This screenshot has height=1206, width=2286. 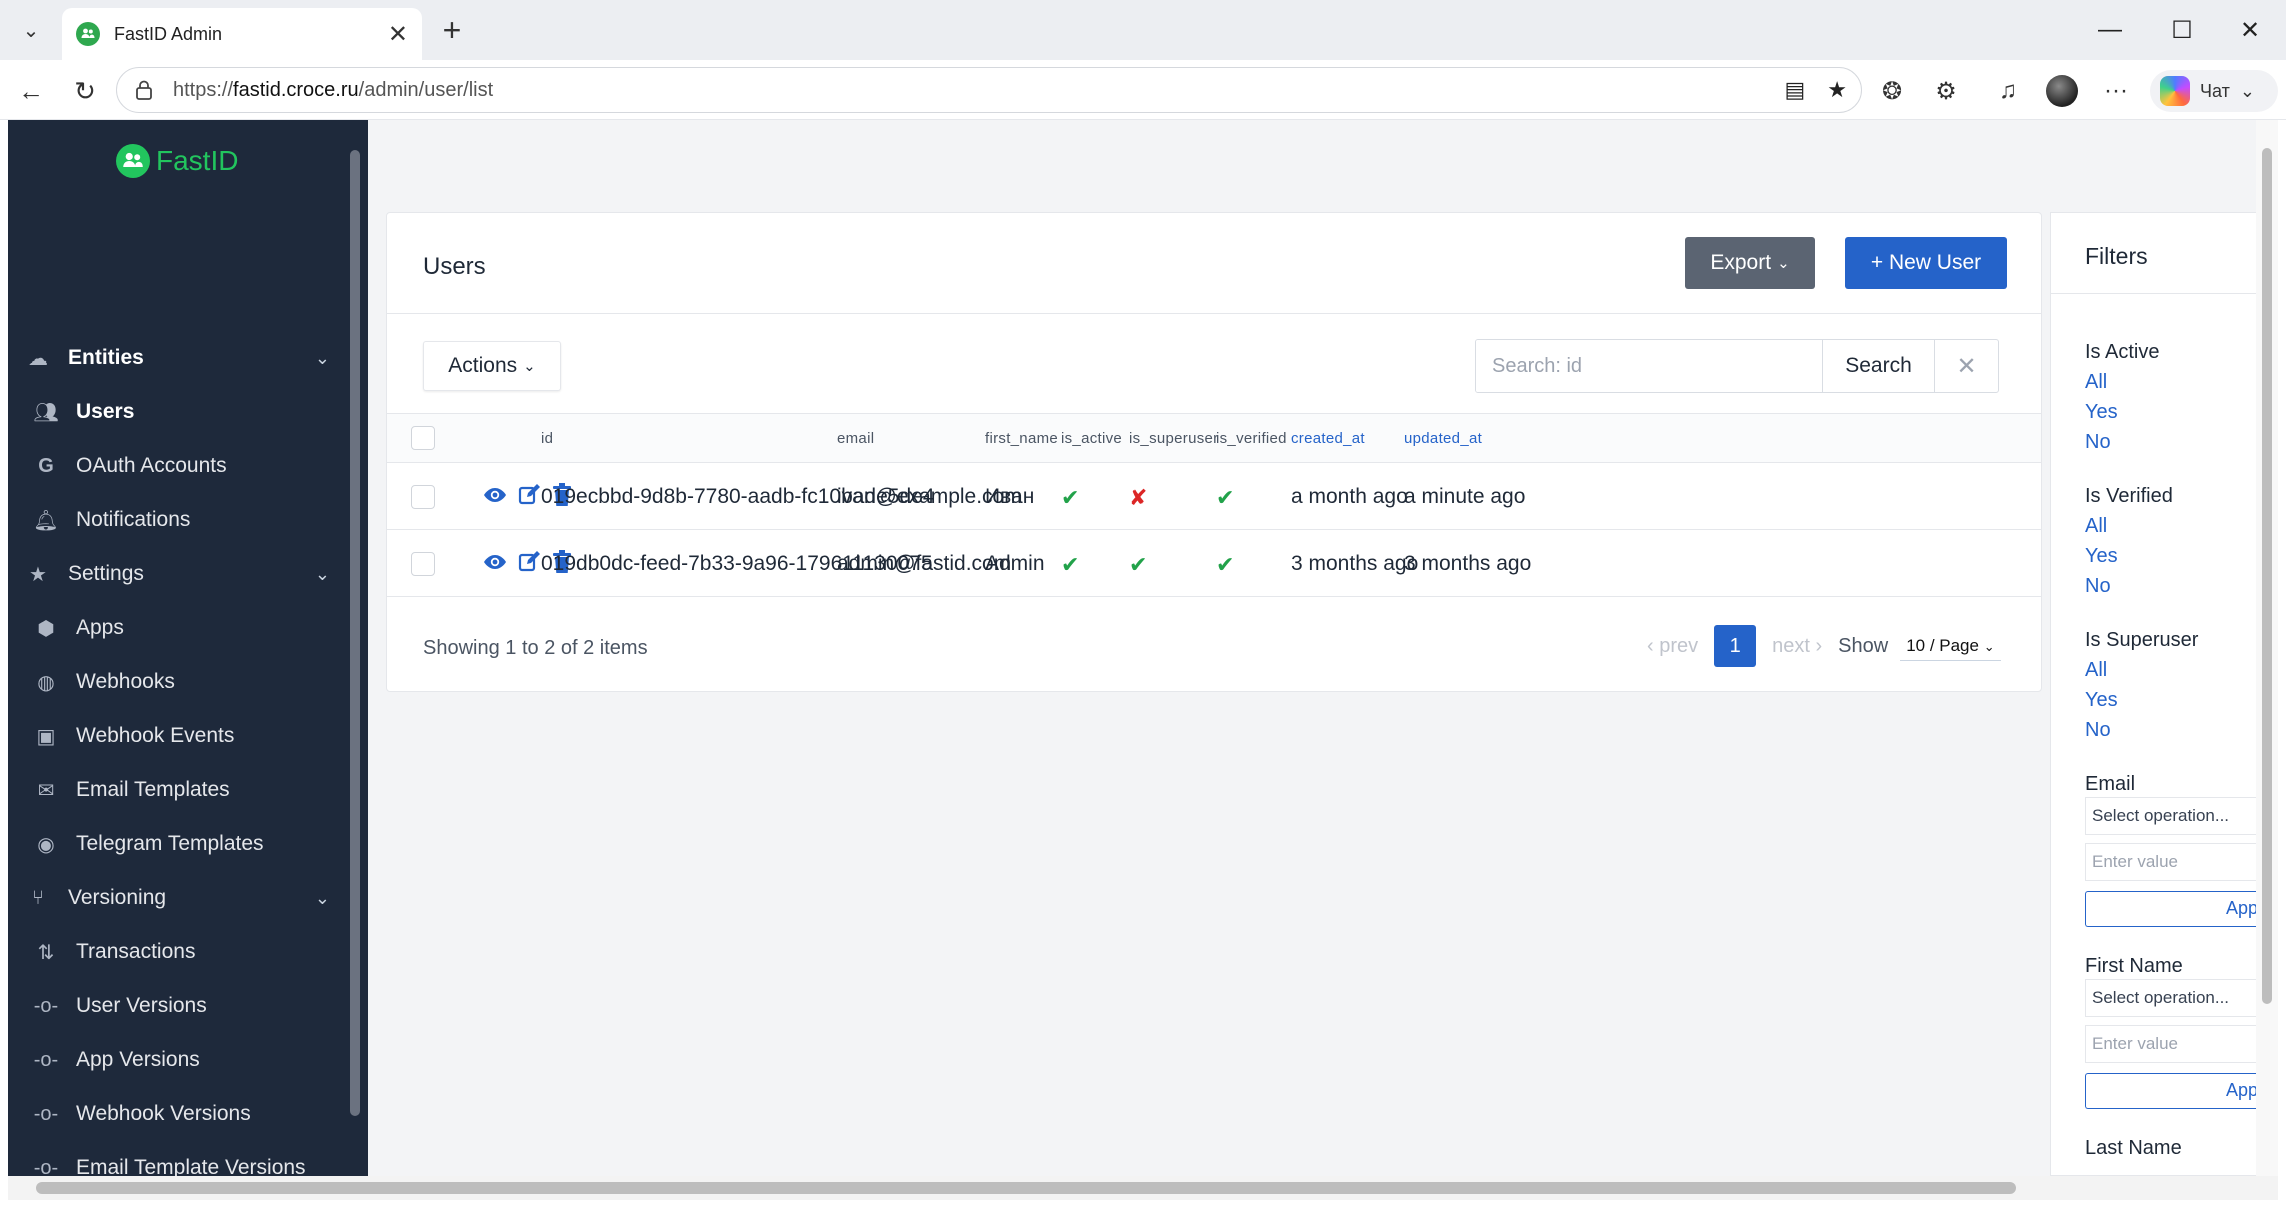 What do you see at coordinates (178, 790) in the screenshot?
I see `sidebar-item-email-templates: ✉ Email Templates` at bounding box center [178, 790].